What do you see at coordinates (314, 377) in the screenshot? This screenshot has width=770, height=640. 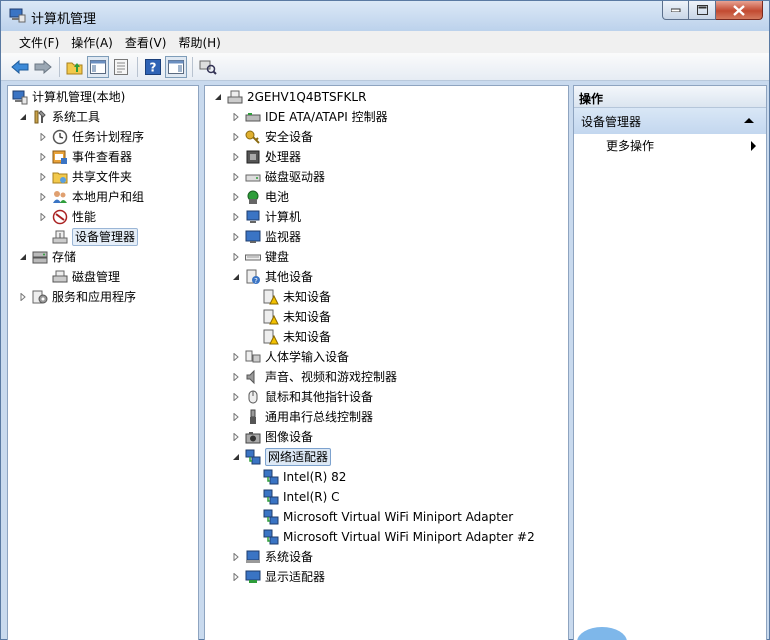 I see `tree-node-sound: 声音、视频和游戏控制器` at bounding box center [314, 377].